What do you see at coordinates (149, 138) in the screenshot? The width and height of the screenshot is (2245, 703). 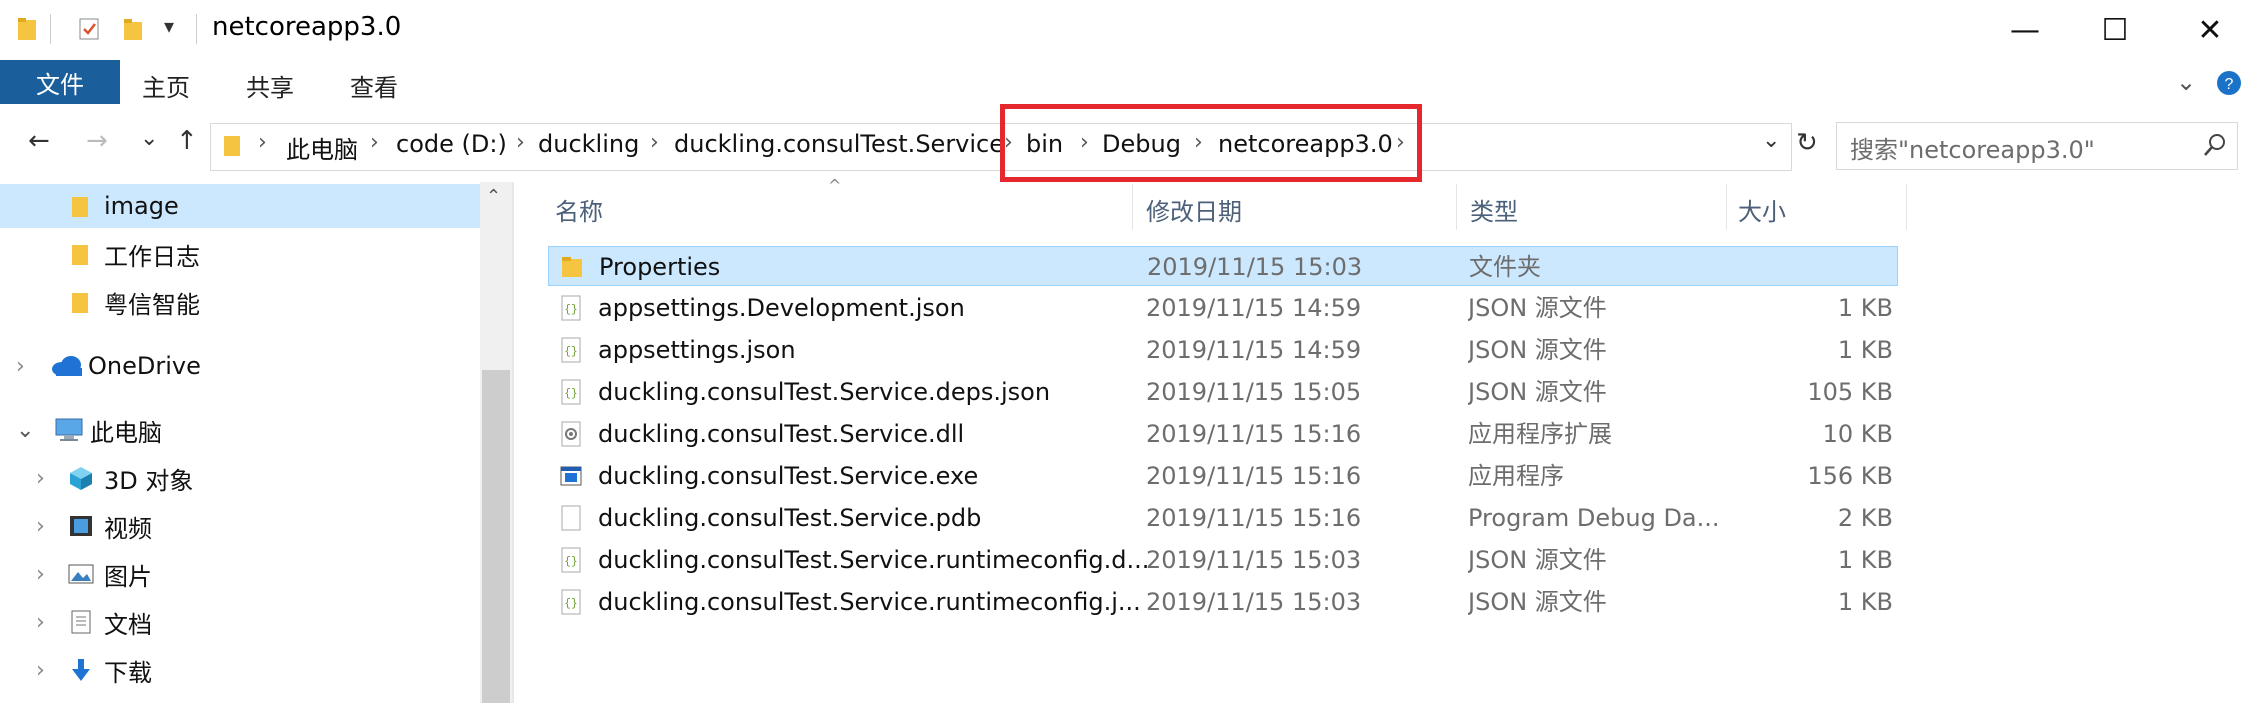 I see `recent-locations-button: ⌄` at bounding box center [149, 138].